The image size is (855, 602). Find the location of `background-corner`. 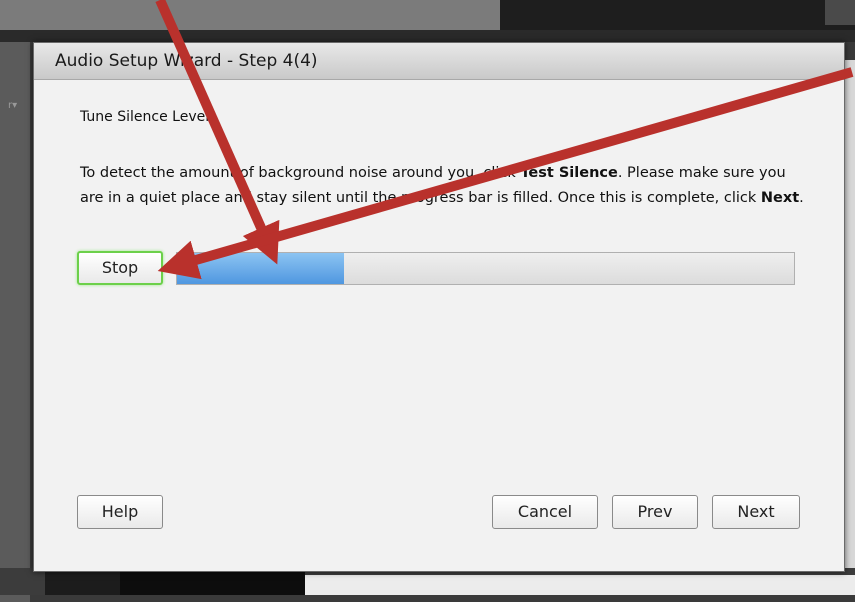

background-corner is located at coordinates (840, 12).